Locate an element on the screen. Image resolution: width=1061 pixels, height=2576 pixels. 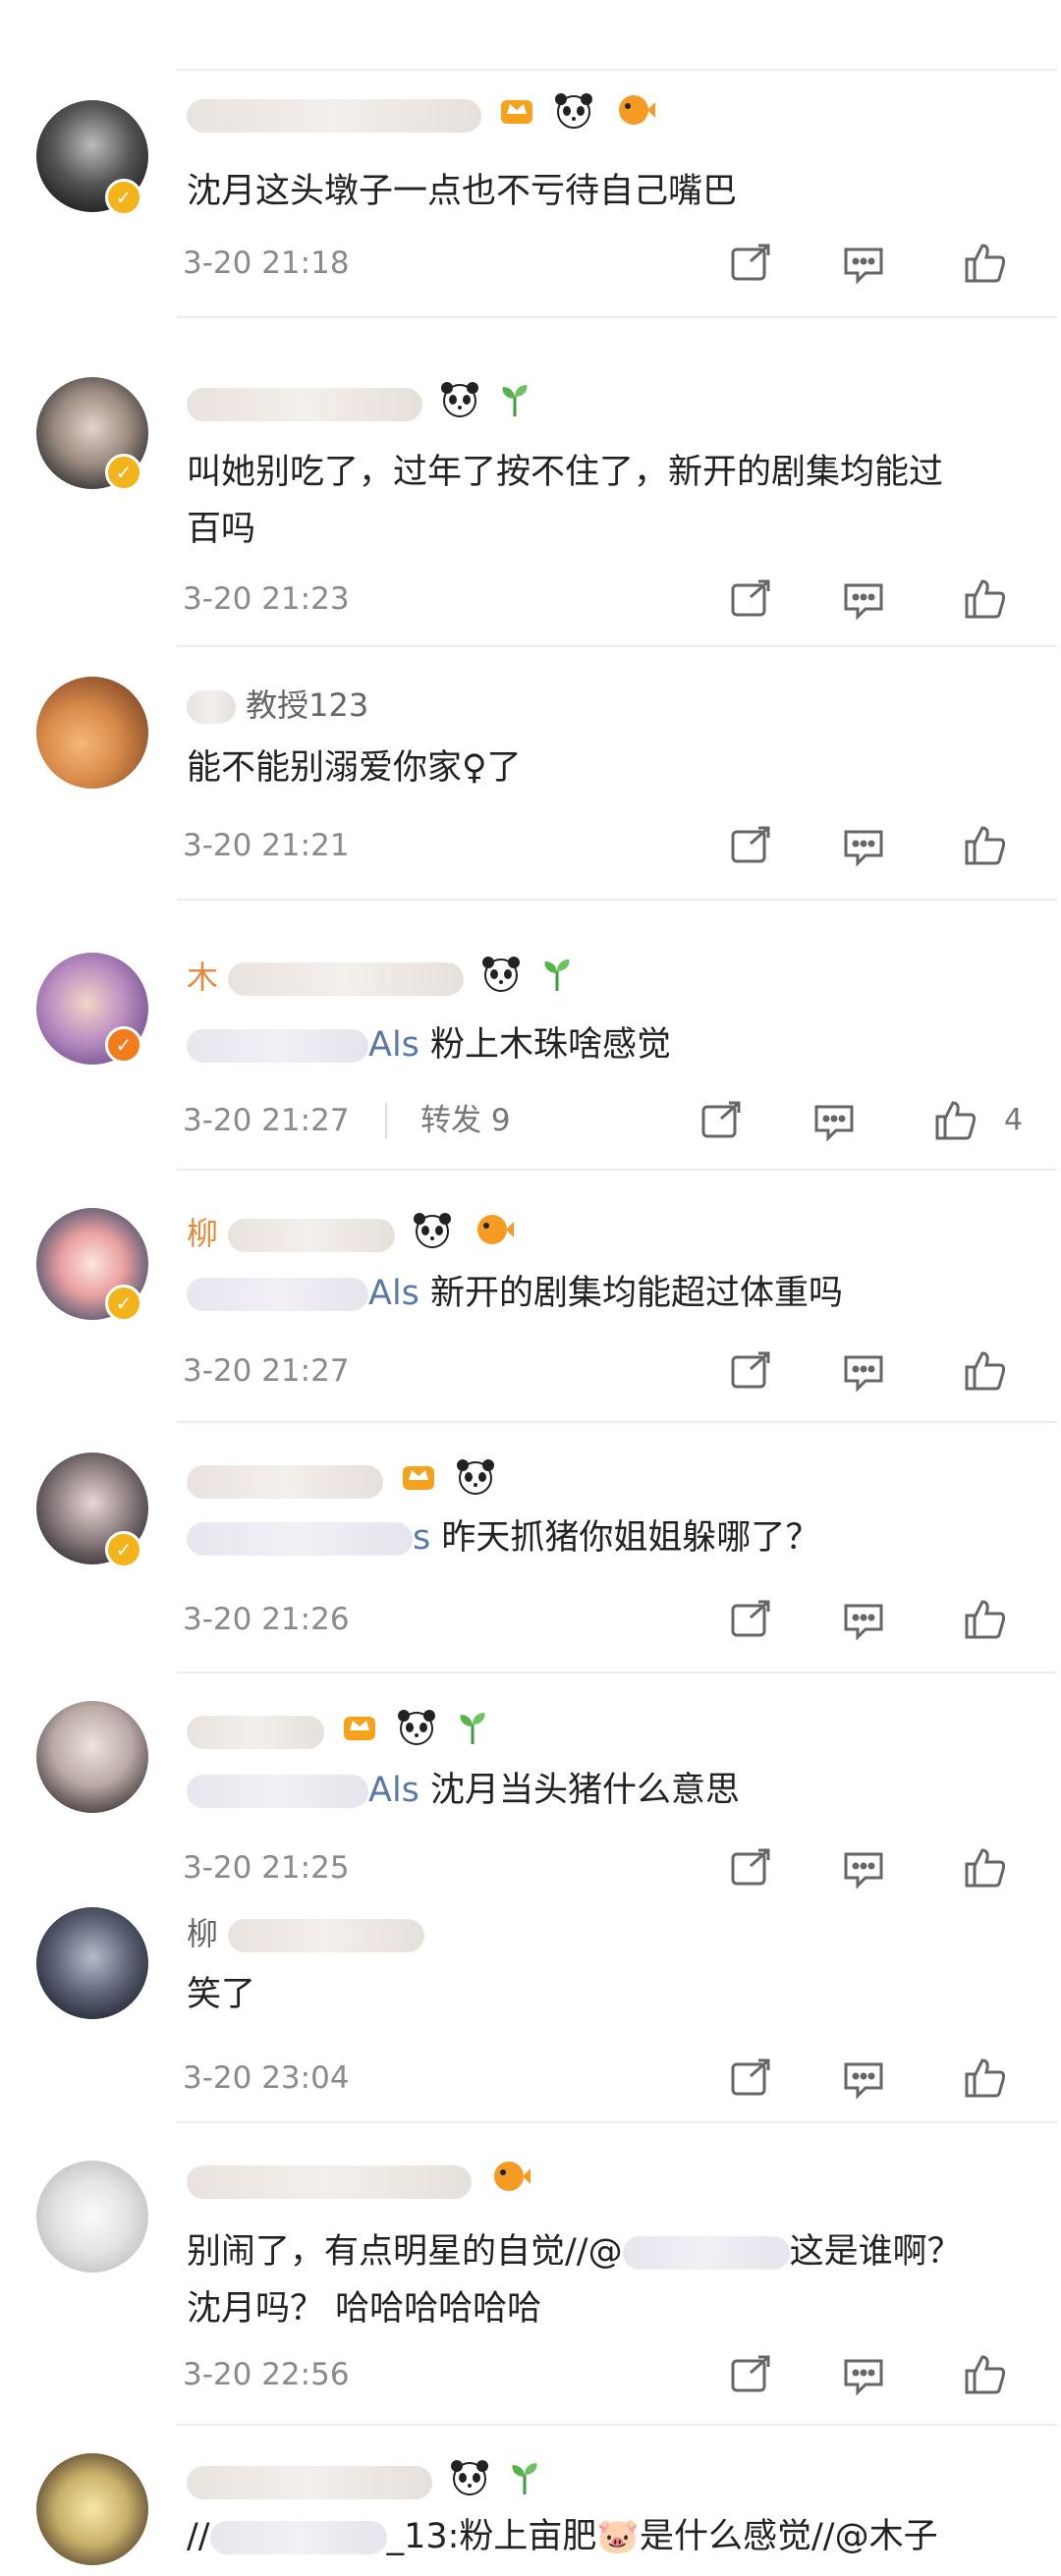
comment-content: //_13:粉上亩肥🐷是什么感觉//@木子 is located at coordinates (562, 2537).